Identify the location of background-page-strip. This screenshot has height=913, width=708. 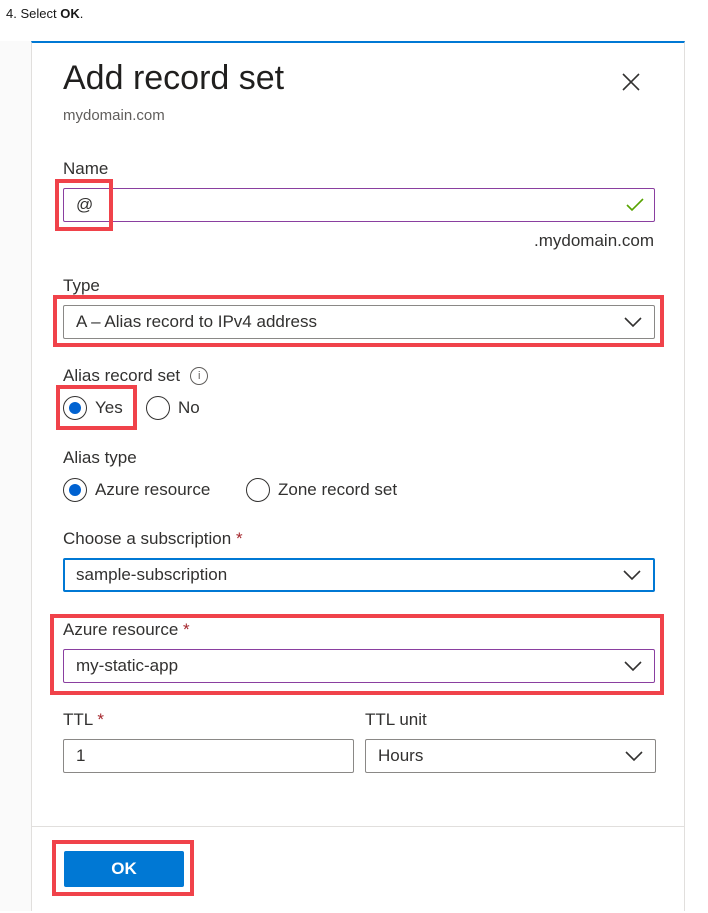
(15, 476).